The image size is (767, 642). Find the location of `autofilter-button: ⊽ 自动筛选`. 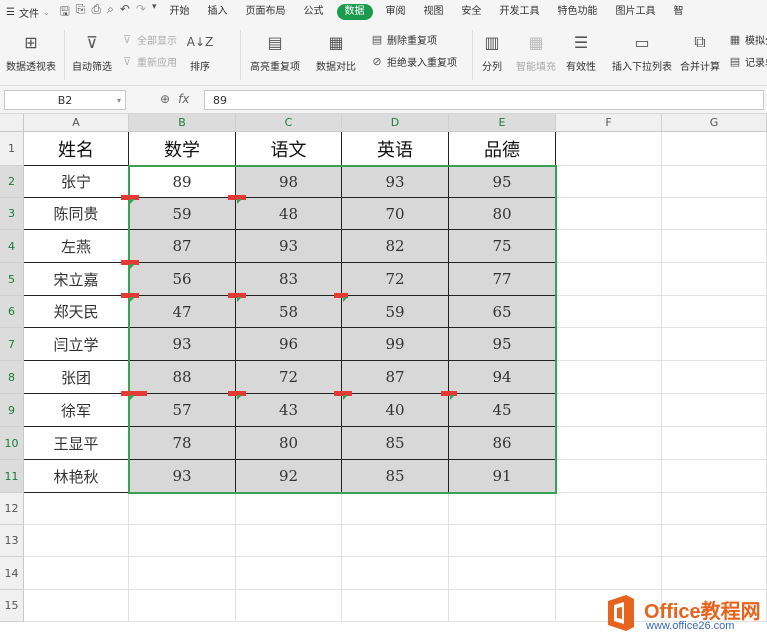

autofilter-button: ⊽ 自动筛选 is located at coordinates (92, 52).